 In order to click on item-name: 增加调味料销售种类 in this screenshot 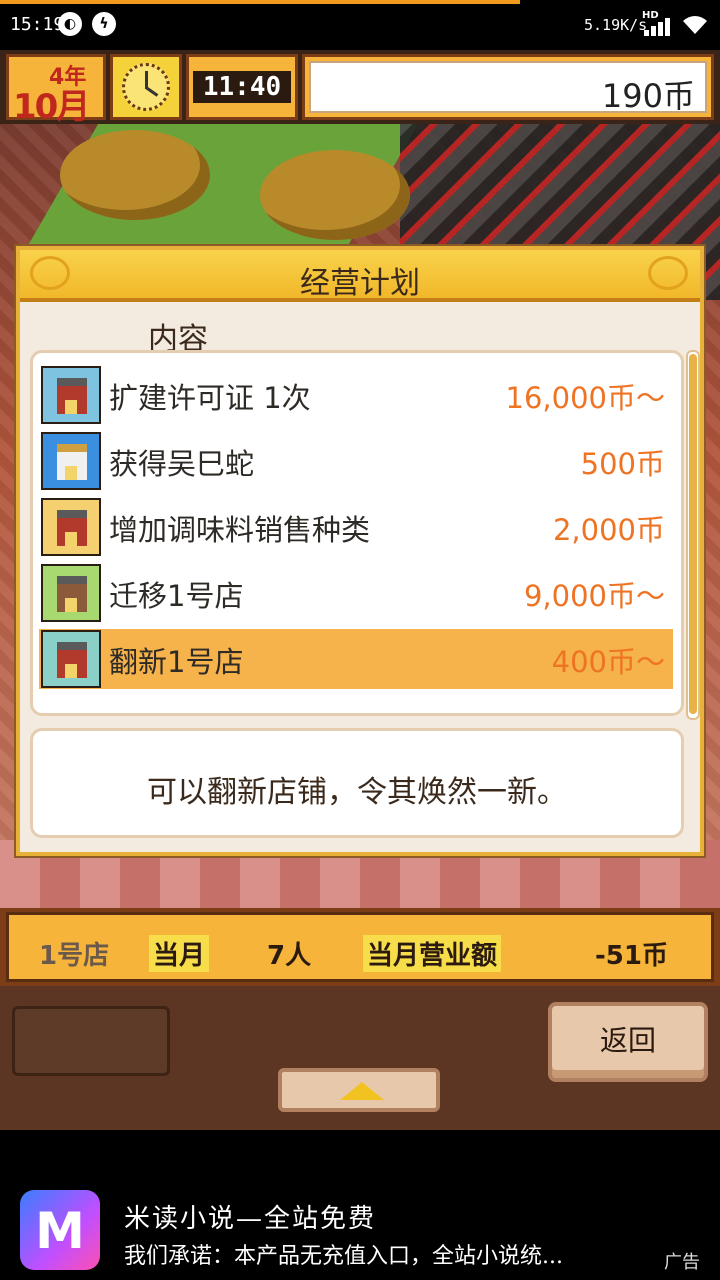, I will do `click(240, 530)`.